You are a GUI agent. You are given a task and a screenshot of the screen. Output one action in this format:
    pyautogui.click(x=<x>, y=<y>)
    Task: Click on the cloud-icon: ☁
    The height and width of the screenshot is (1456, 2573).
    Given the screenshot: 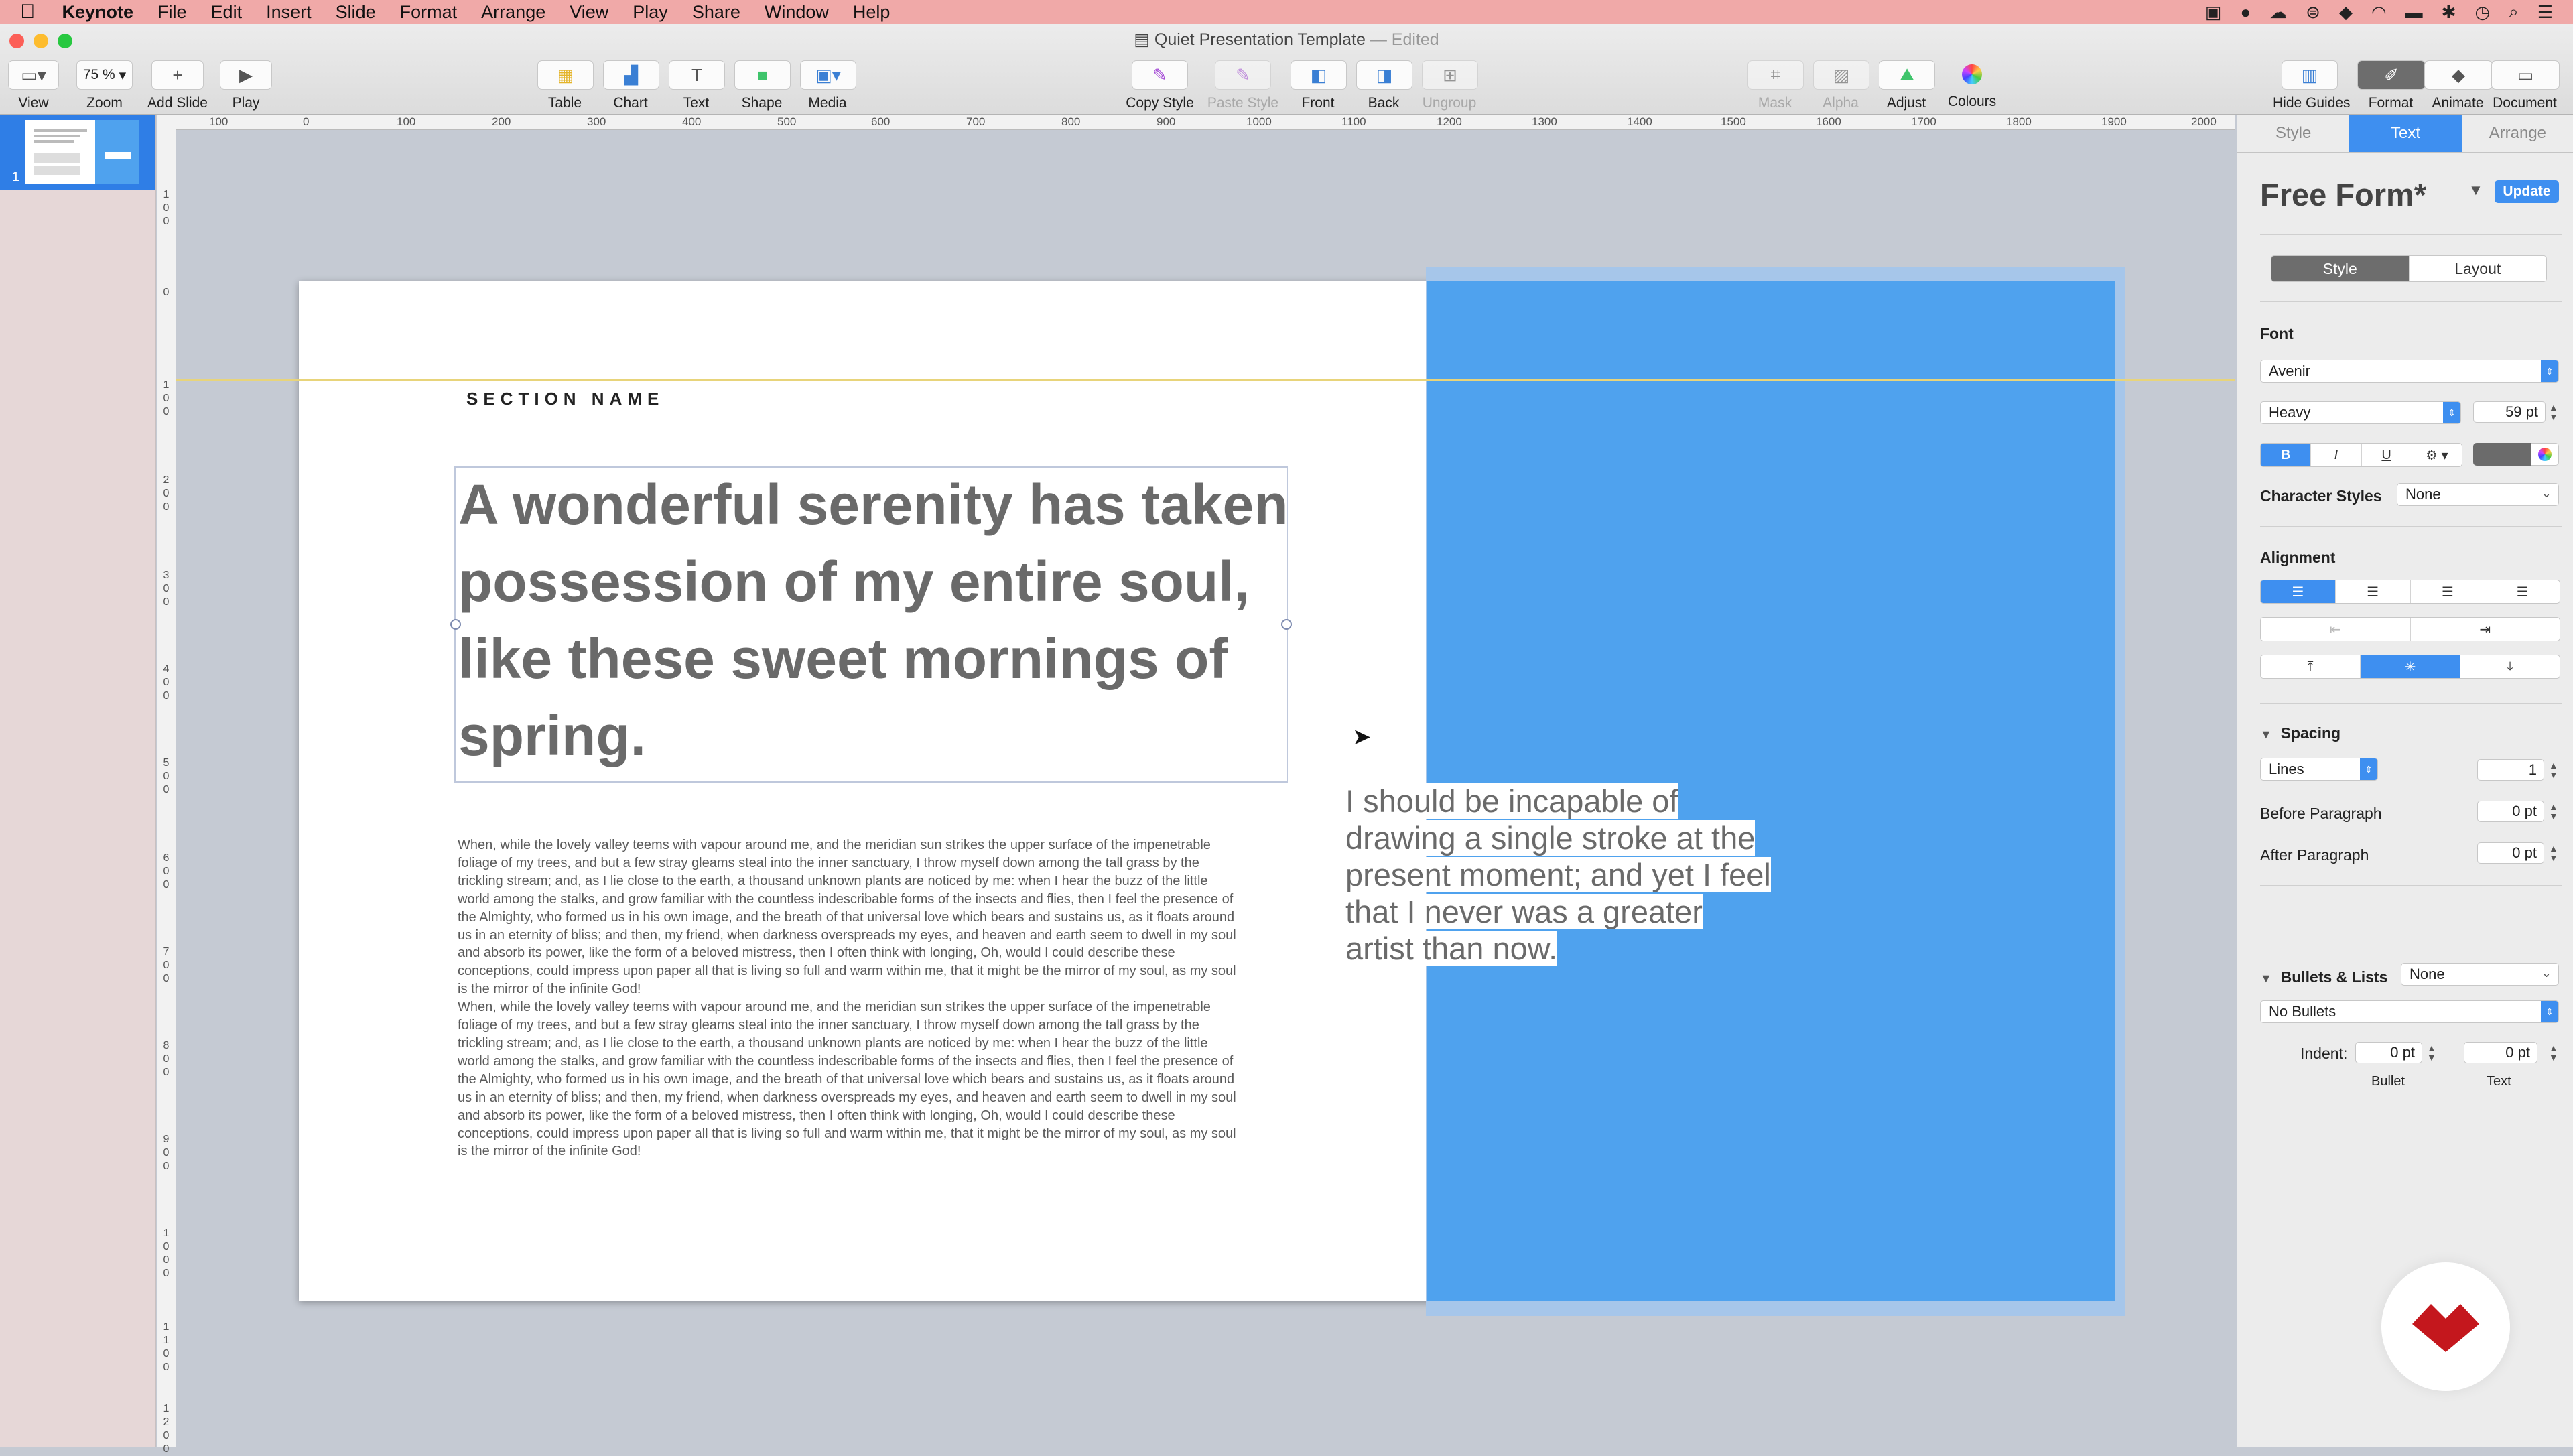 What is the action you would take?
    pyautogui.click(x=2278, y=12)
    